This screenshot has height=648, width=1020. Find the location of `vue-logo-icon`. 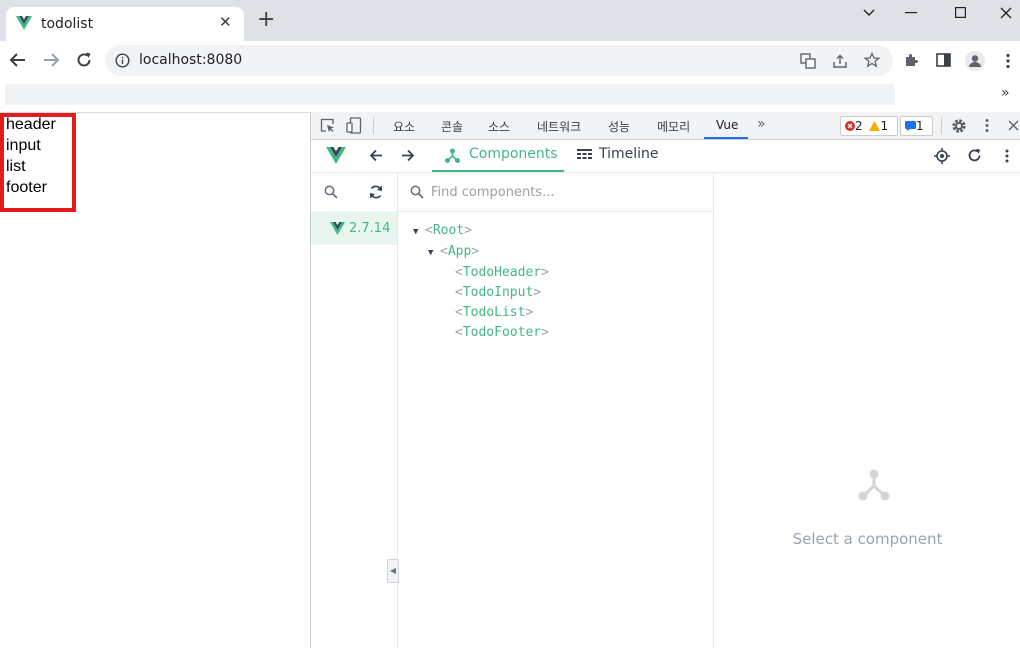

vue-logo-icon is located at coordinates (24, 23).